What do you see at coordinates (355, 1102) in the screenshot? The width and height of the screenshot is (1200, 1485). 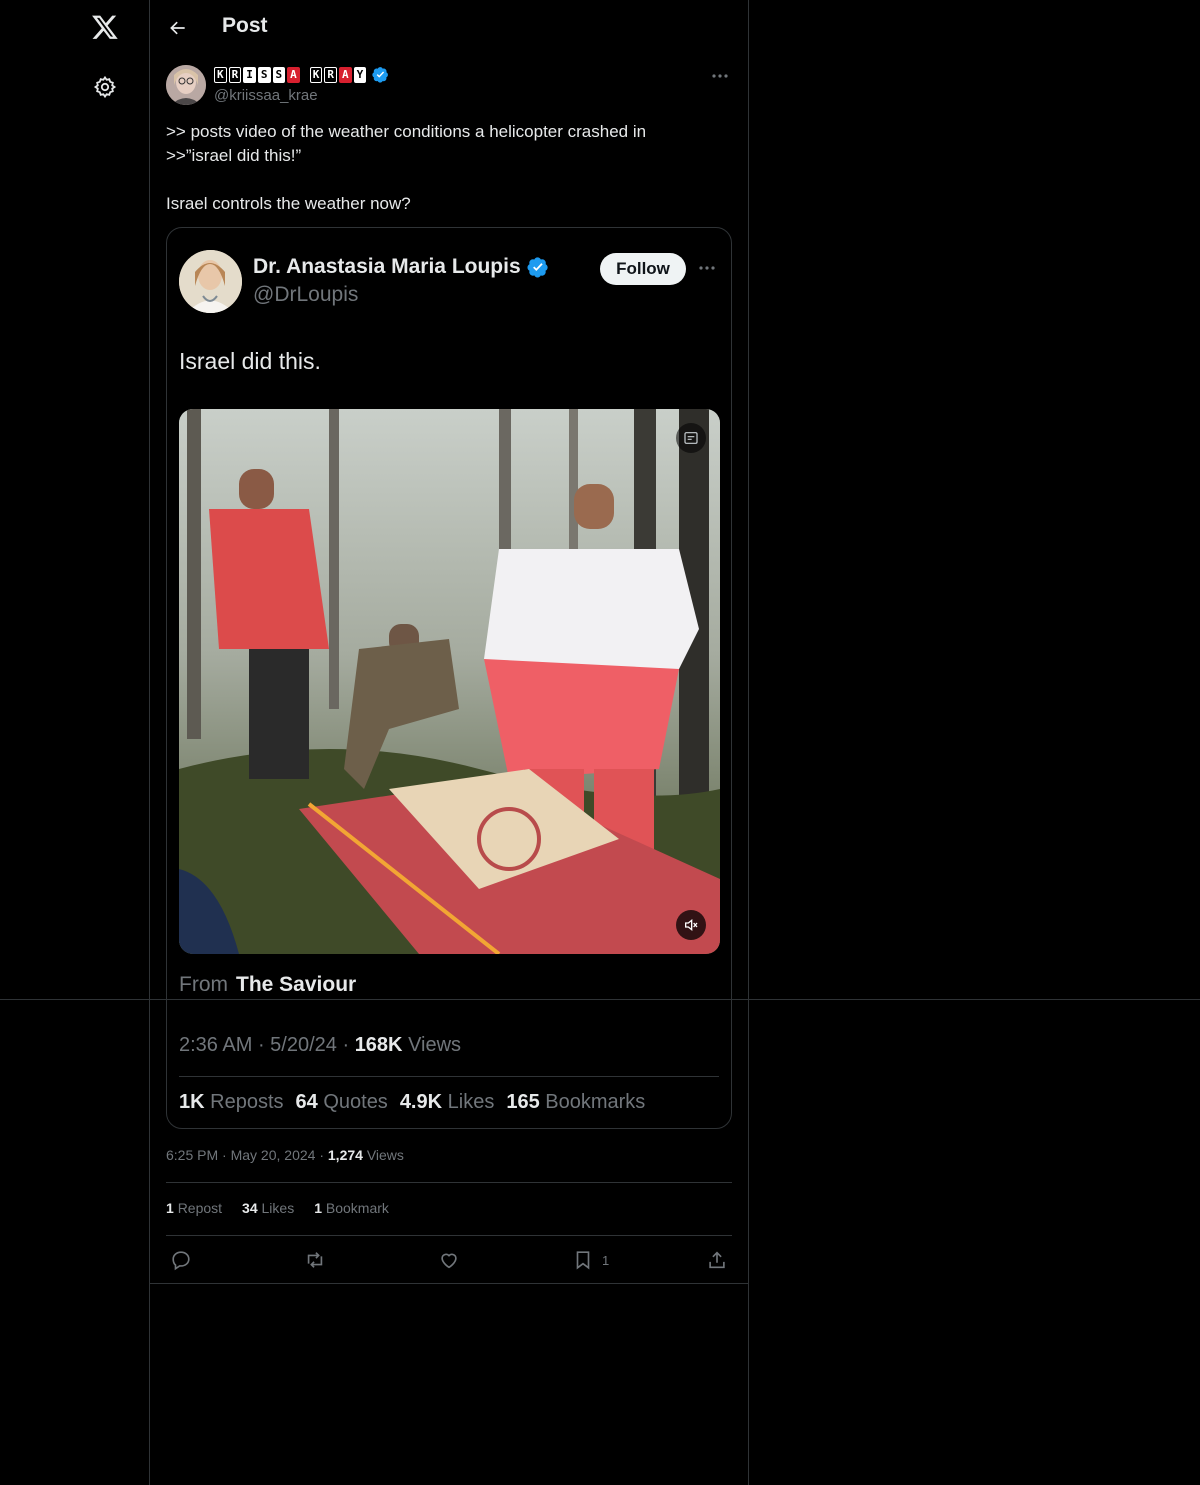 I see `quoted-quotes-label: Quotes` at bounding box center [355, 1102].